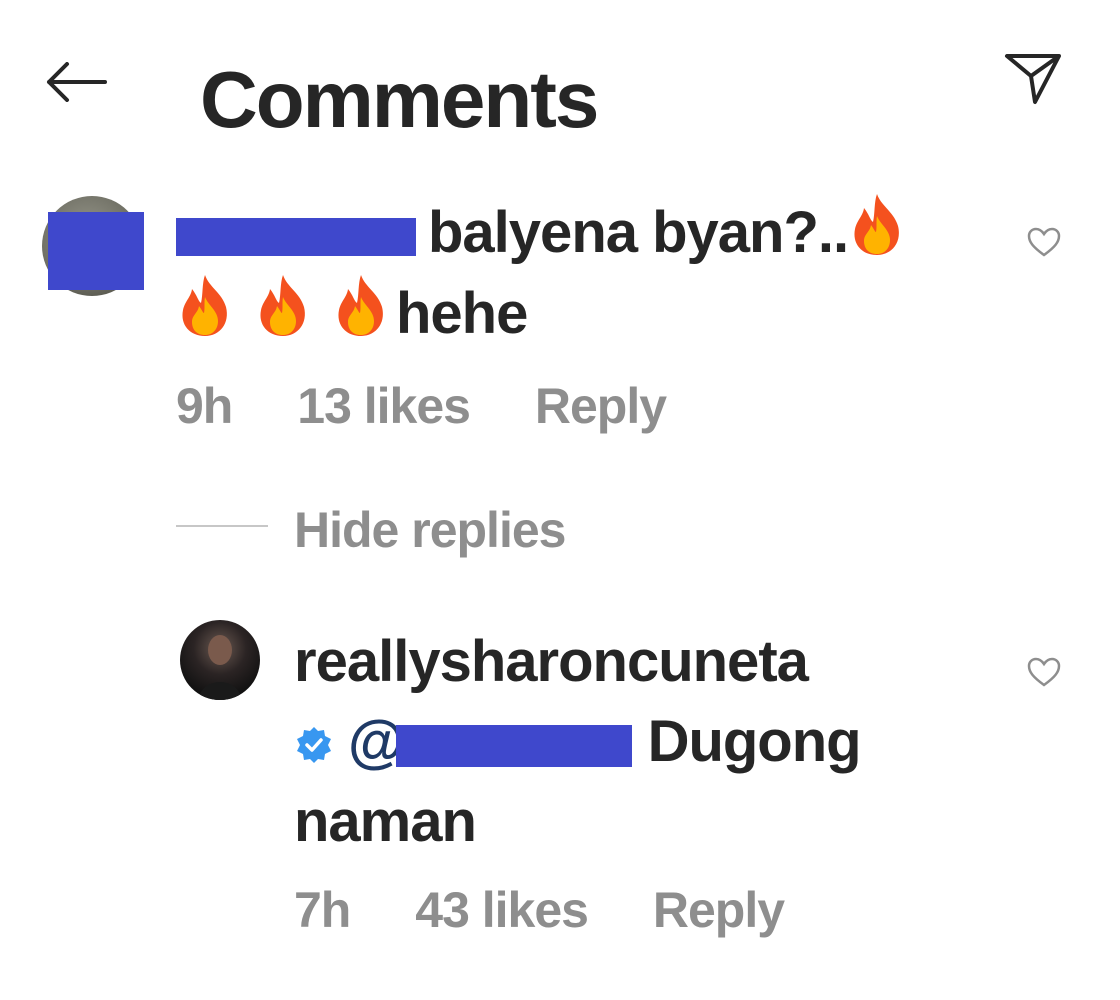 This screenshot has height=1000, width=1120. Describe the element at coordinates (296, 236) in the screenshot. I see `username-redacted` at that location.